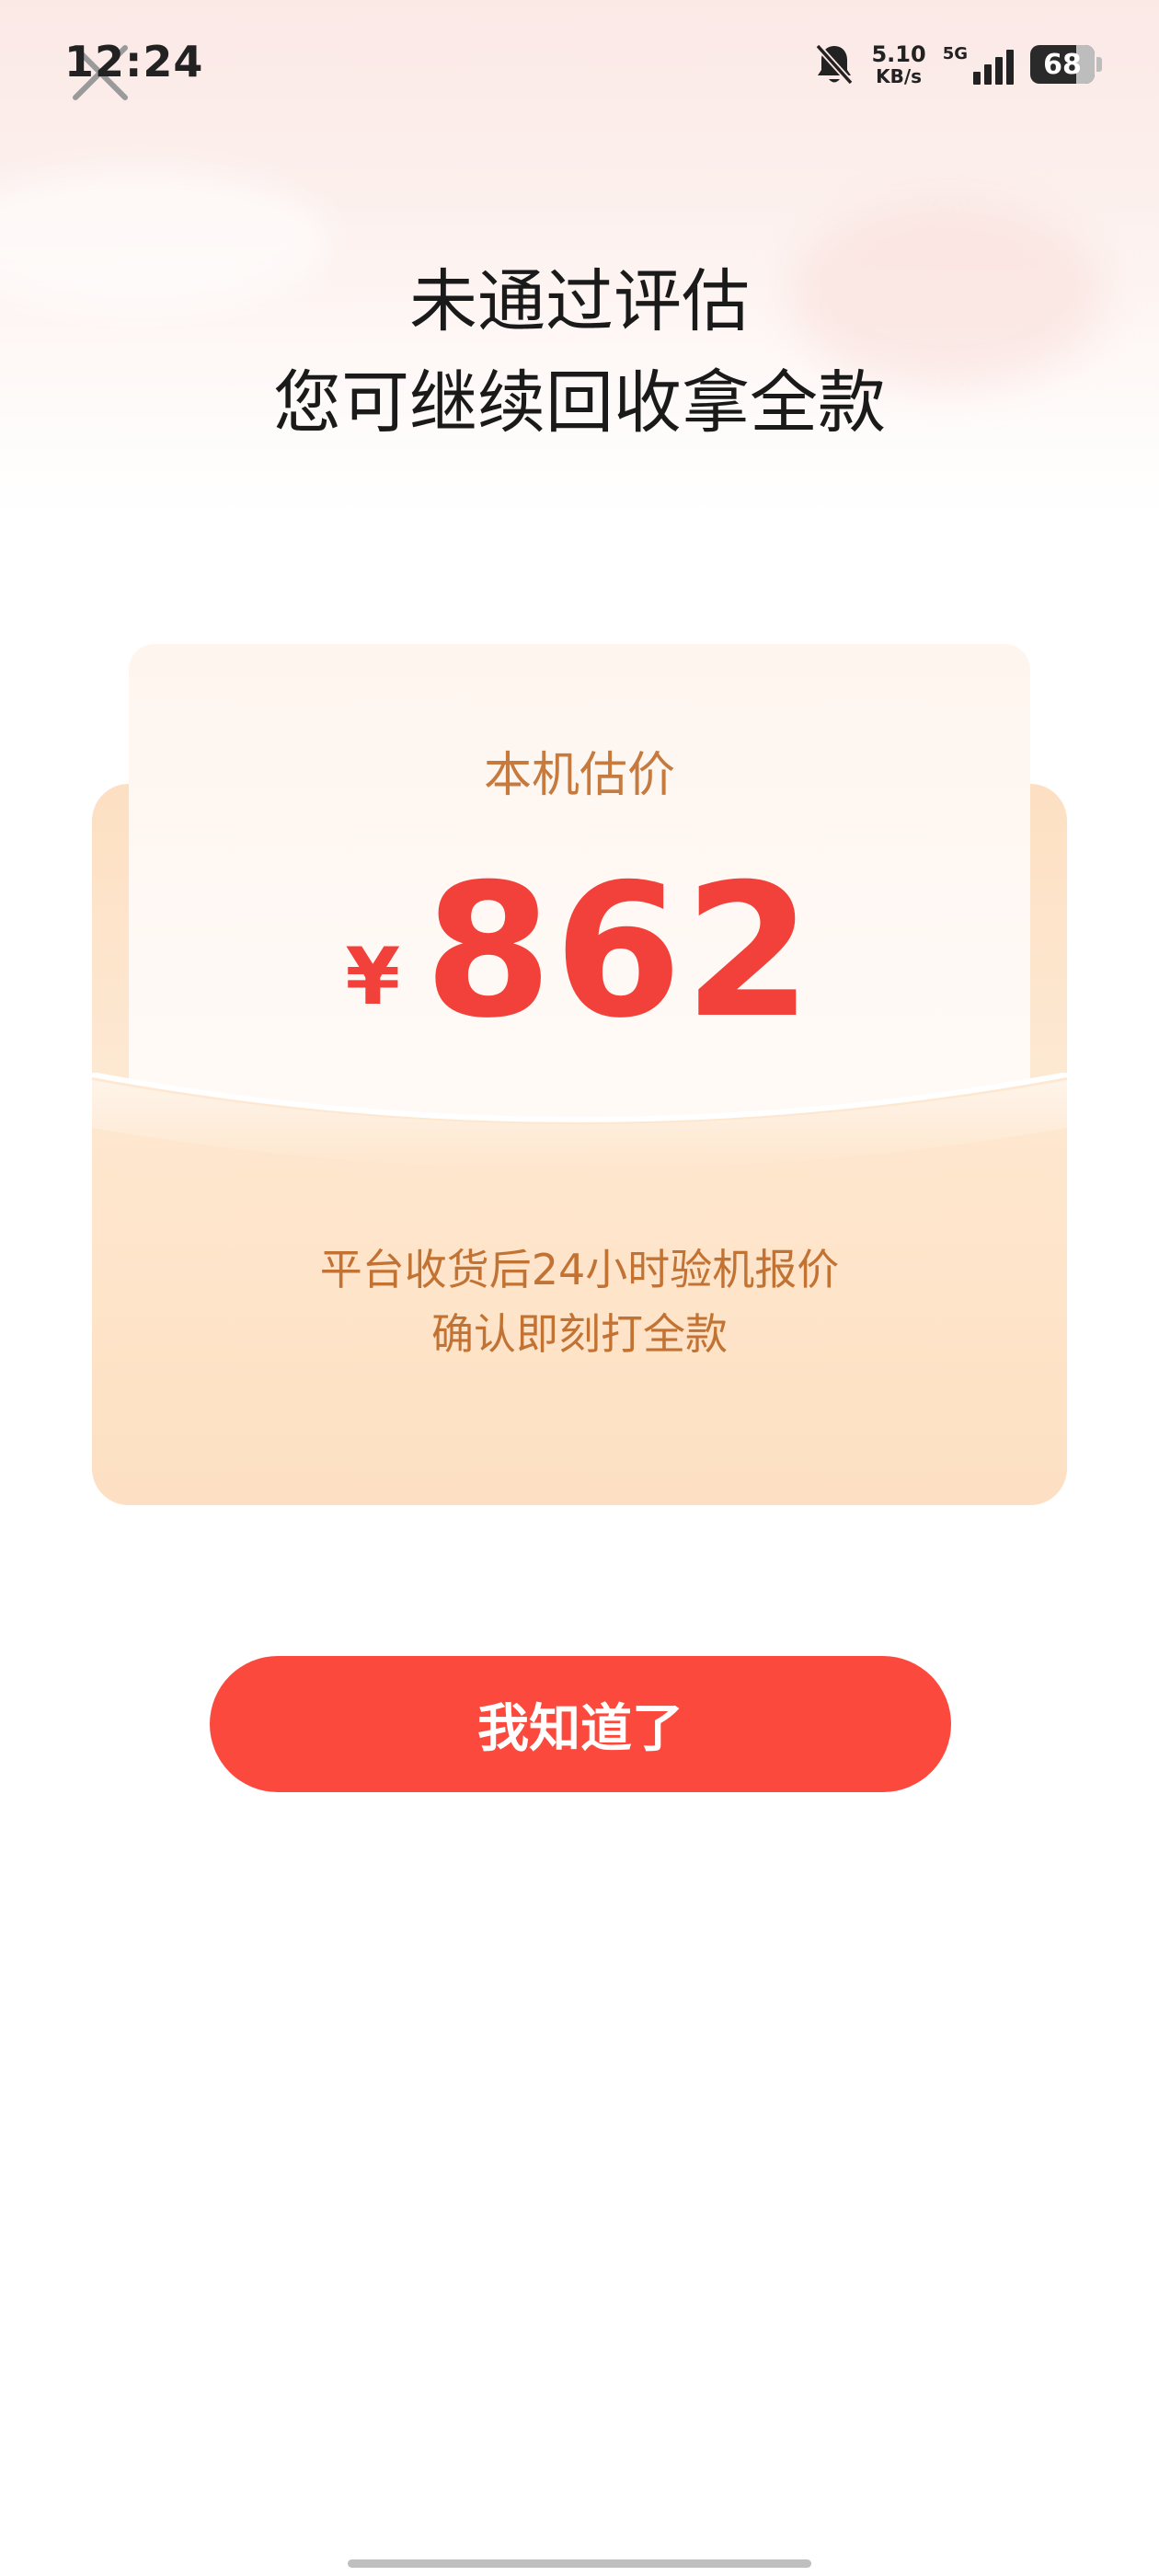 The image size is (1159, 2576). I want to click on bell-off-icon, so click(835, 64).